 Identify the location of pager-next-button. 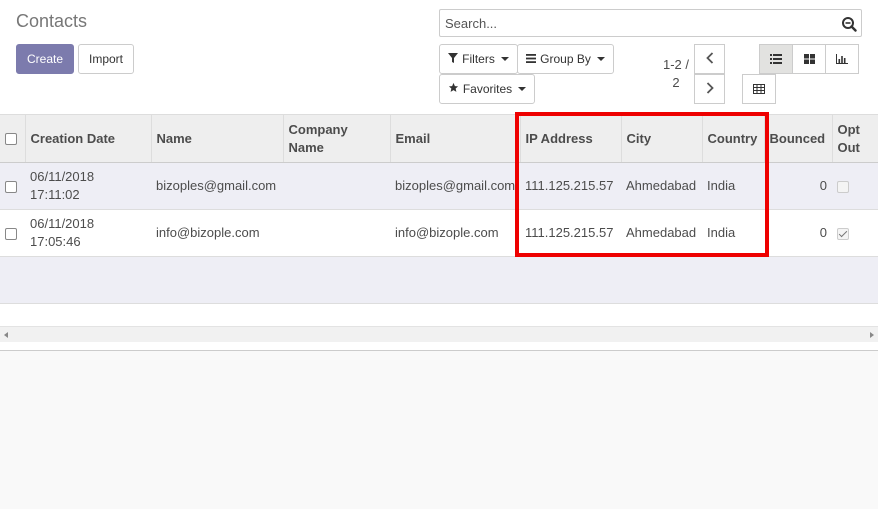
(709, 89).